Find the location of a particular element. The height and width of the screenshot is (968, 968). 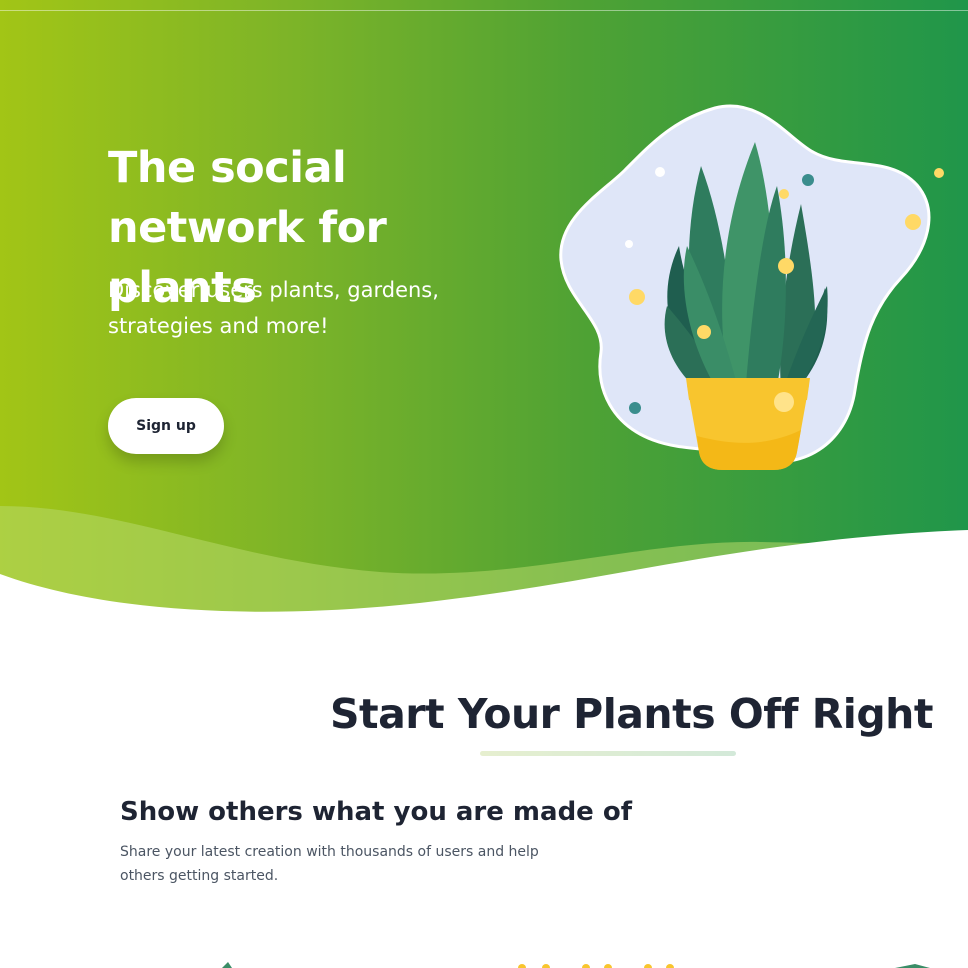

section-title-underline is located at coordinates (608, 753).